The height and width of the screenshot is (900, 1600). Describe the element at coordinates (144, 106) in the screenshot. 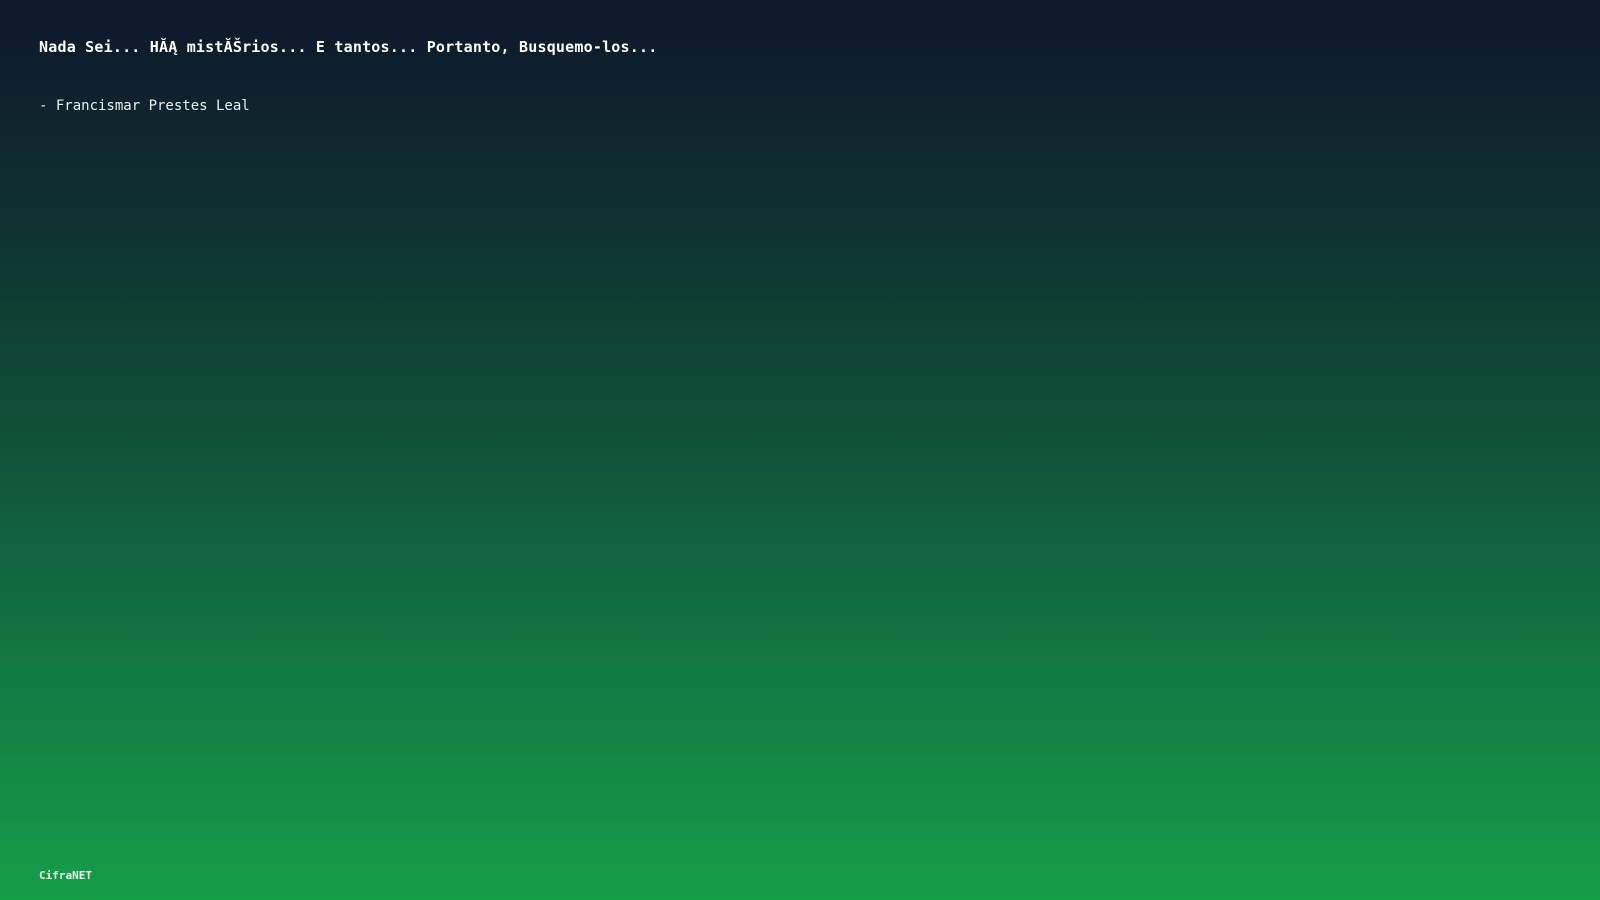

I see `quote-author: - Francismar Prestes Leal` at that location.